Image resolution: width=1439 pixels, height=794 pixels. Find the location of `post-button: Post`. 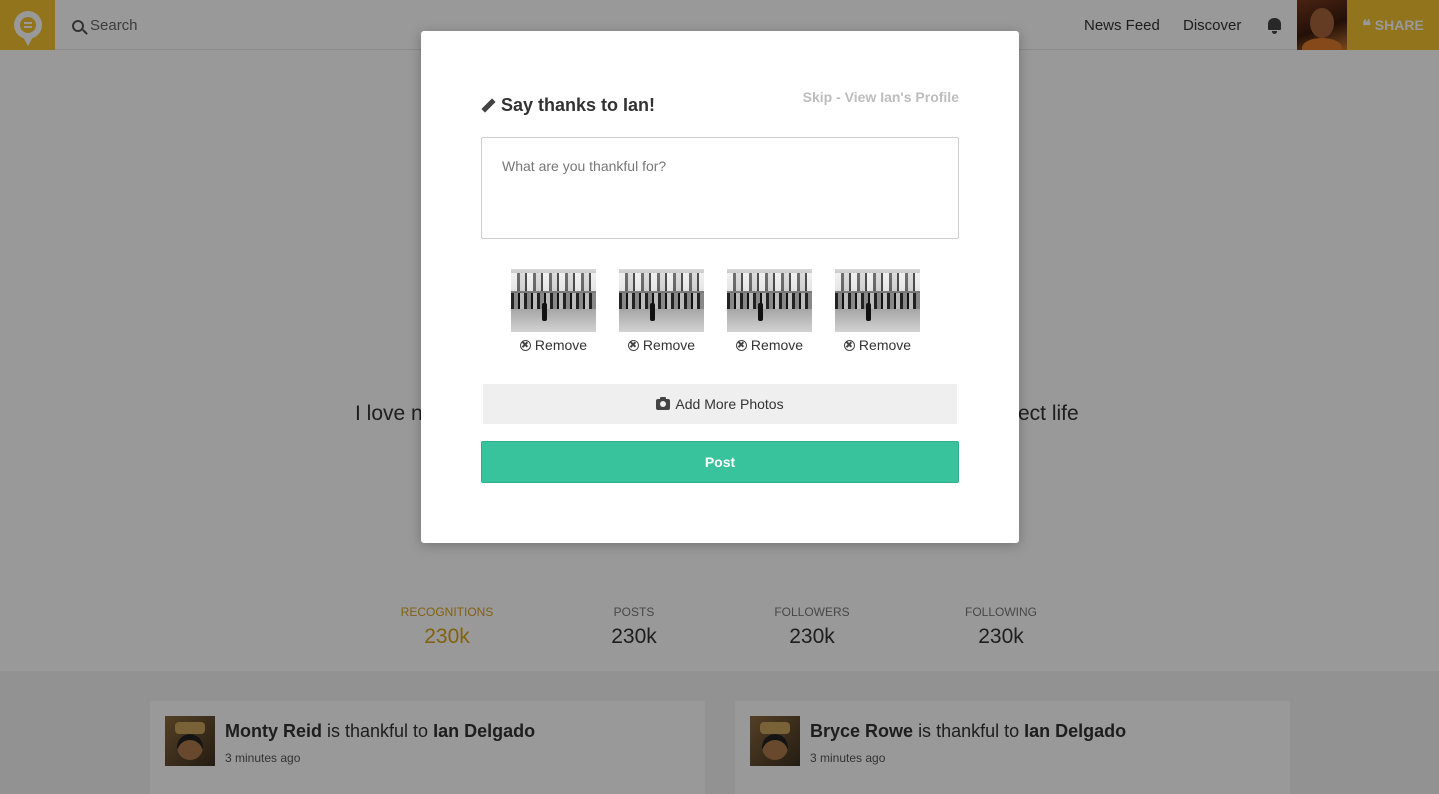

post-button: Post is located at coordinates (720, 462).